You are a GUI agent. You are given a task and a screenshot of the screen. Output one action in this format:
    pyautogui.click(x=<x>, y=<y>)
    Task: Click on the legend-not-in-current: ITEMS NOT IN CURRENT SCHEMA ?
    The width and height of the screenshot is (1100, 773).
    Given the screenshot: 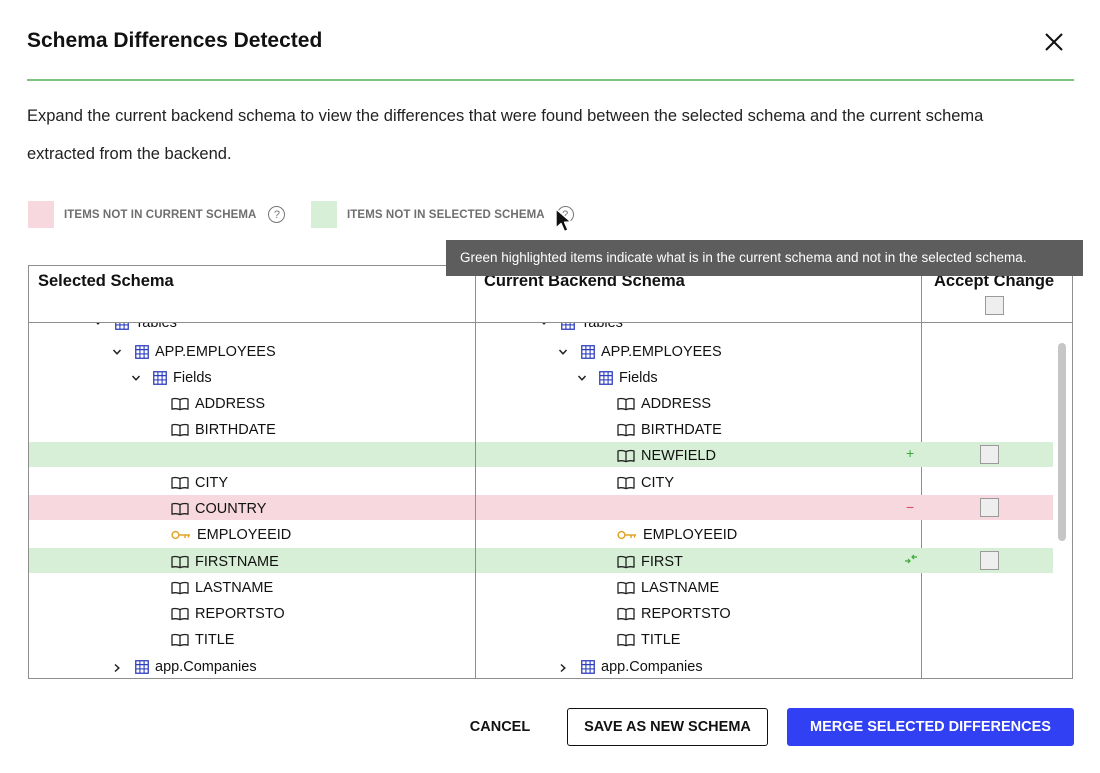 What is the action you would take?
    pyautogui.click(x=157, y=214)
    